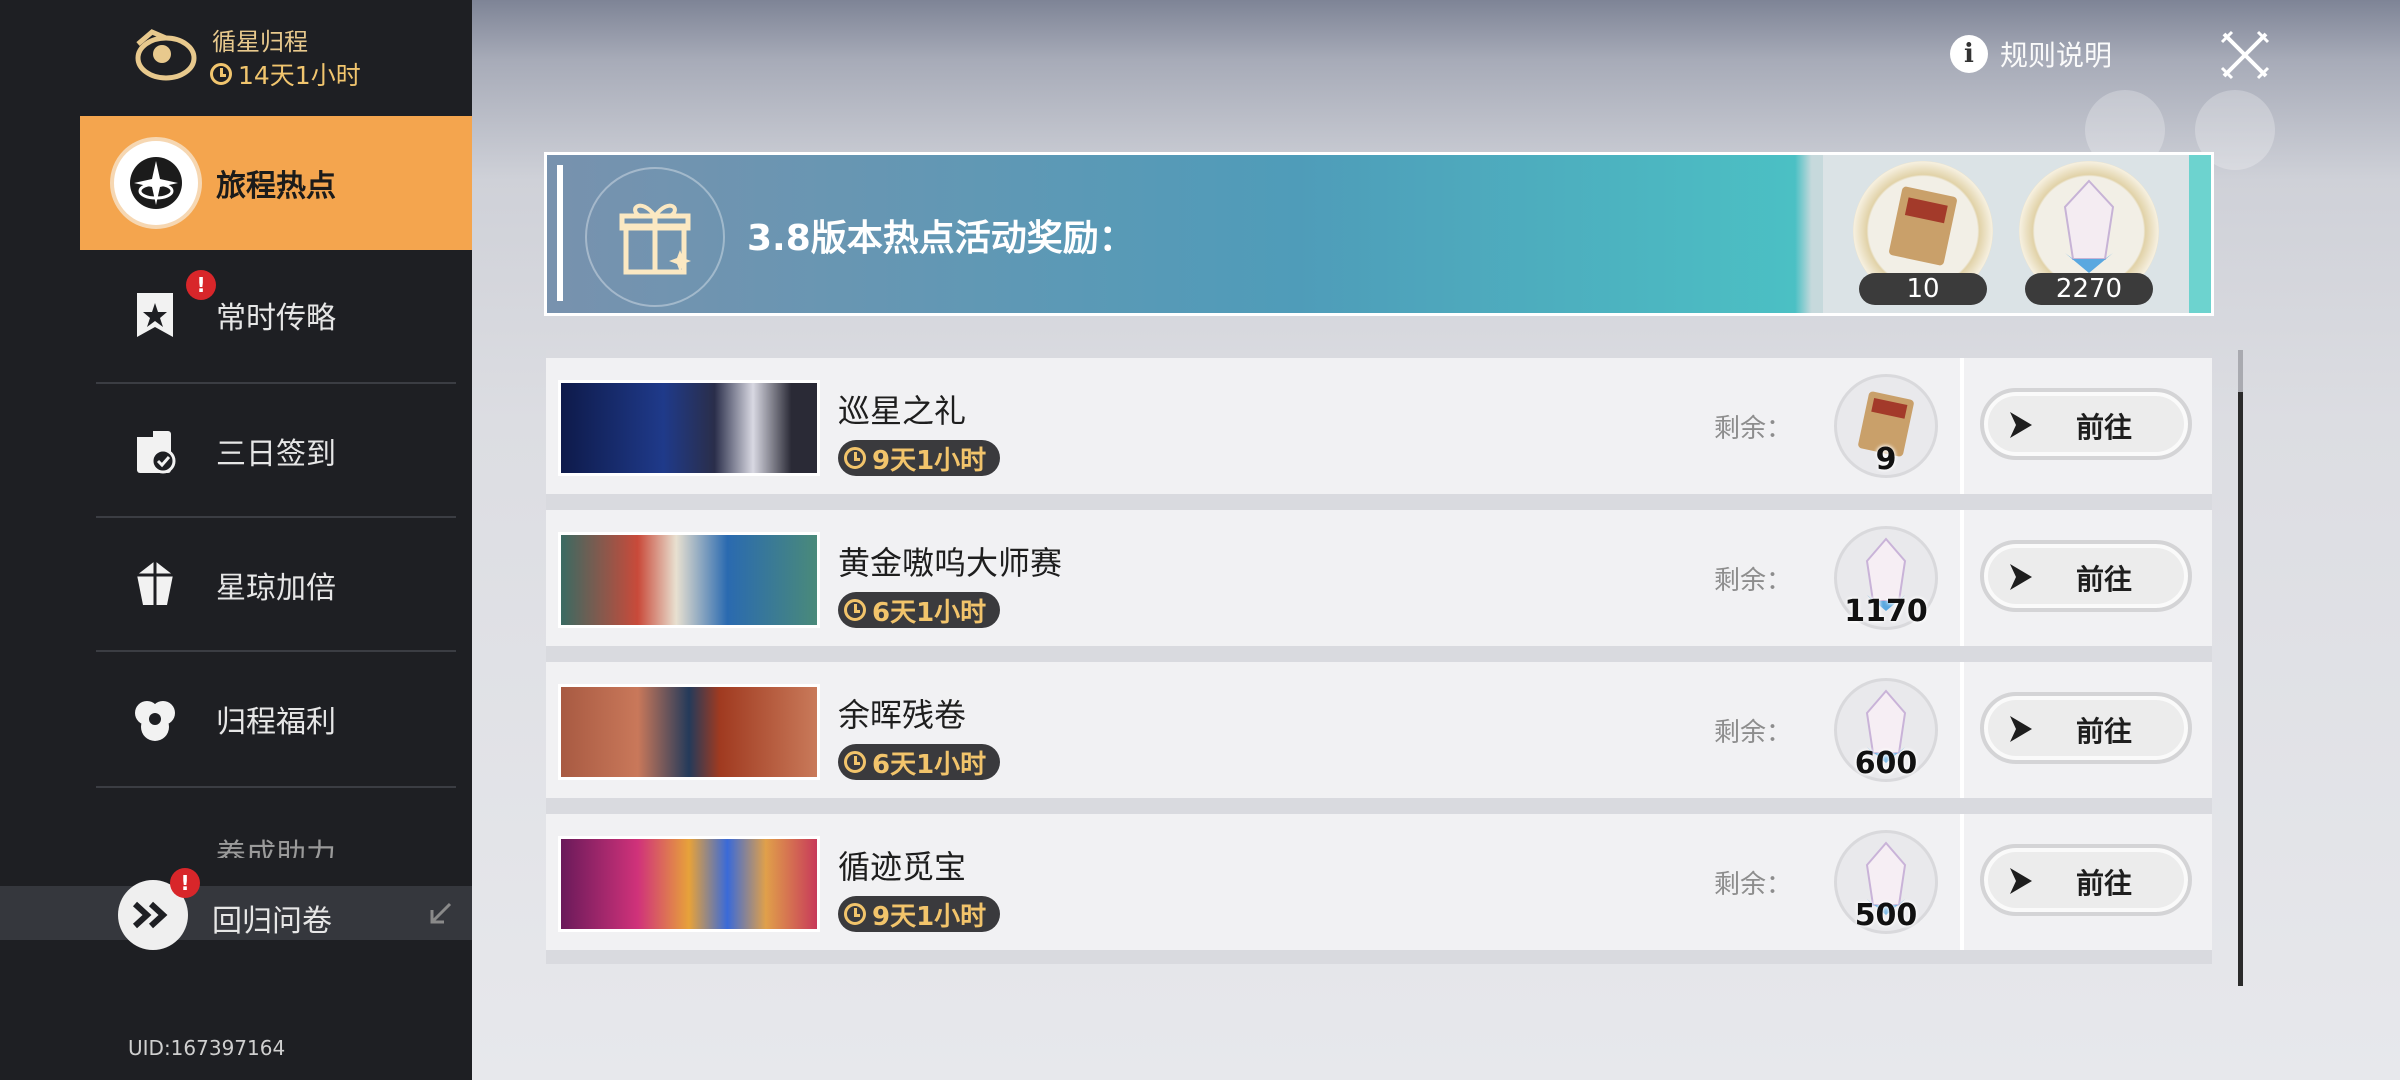  I want to click on scrollbar, so click(2240, 689).